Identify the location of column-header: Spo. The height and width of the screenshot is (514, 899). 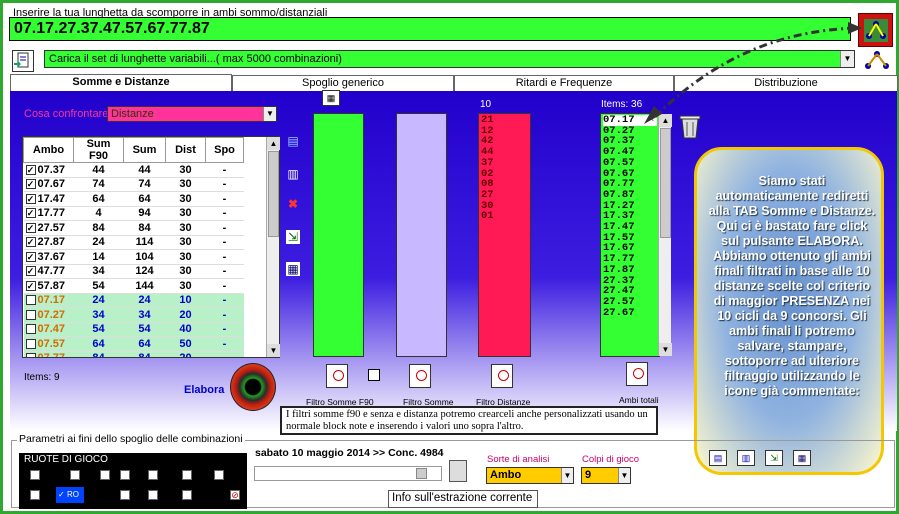
(224, 150).